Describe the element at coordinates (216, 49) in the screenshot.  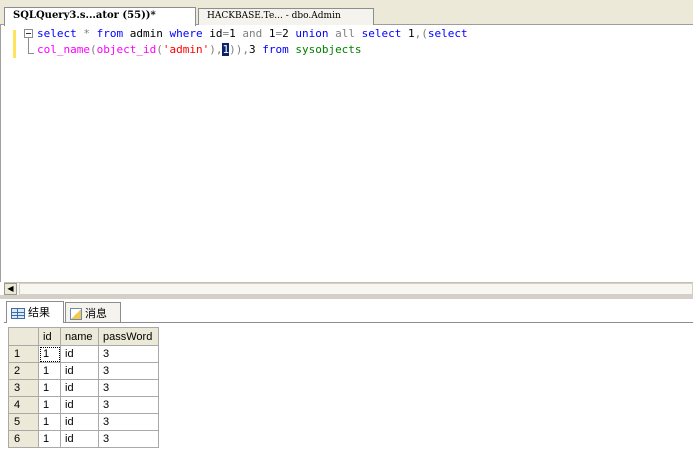
I see `op-close-comma: ),` at that location.